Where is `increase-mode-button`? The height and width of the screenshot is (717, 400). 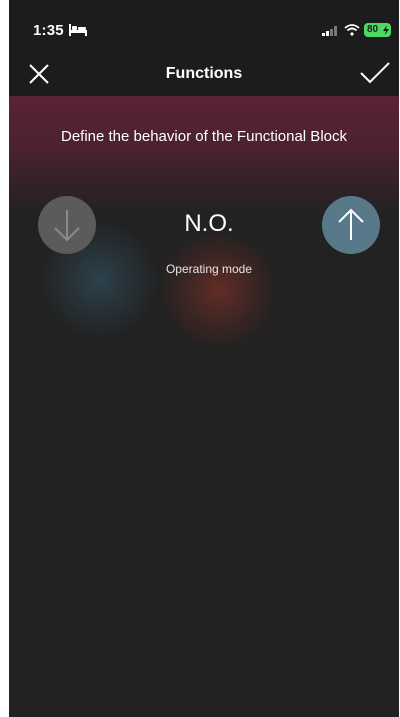 increase-mode-button is located at coordinates (351, 225).